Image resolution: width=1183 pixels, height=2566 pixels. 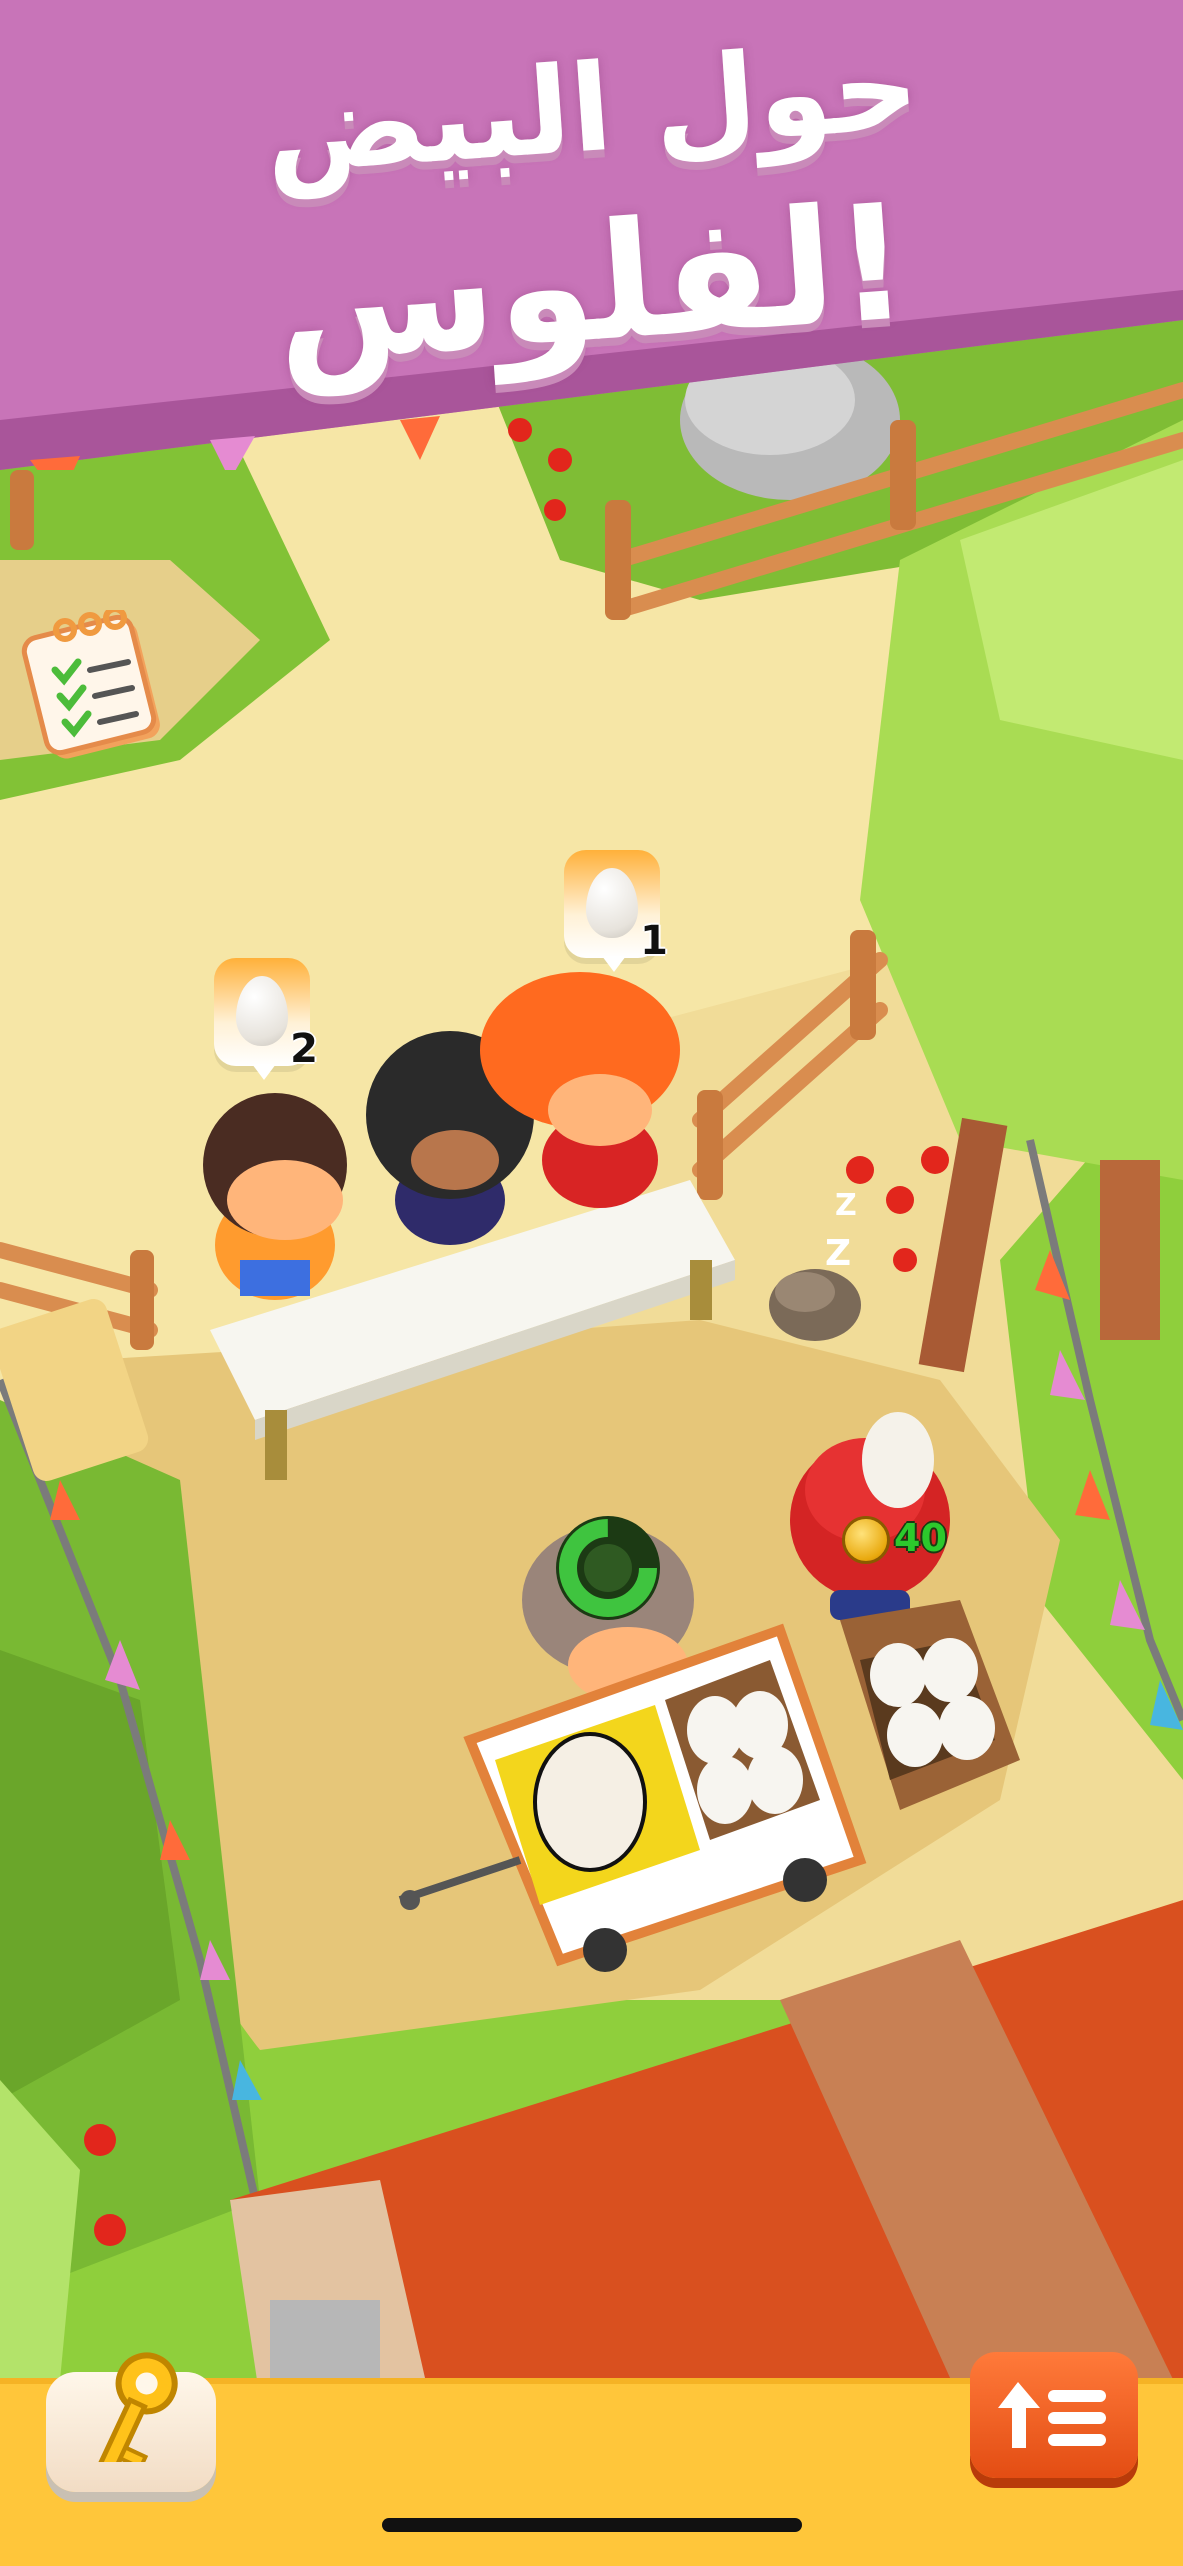 I want to click on progress-timer, so click(x=608, y=1568).